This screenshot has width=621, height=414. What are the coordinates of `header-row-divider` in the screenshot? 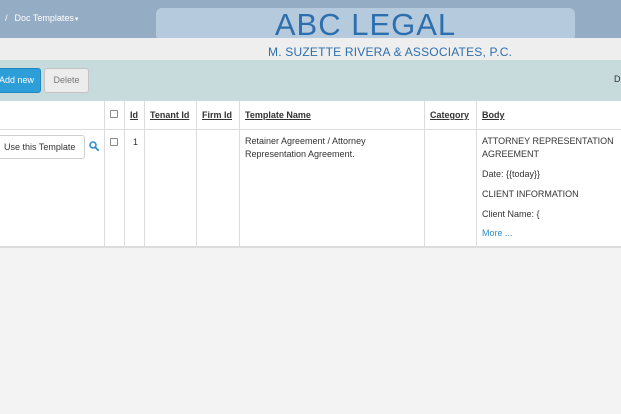 It's located at (310, 129).